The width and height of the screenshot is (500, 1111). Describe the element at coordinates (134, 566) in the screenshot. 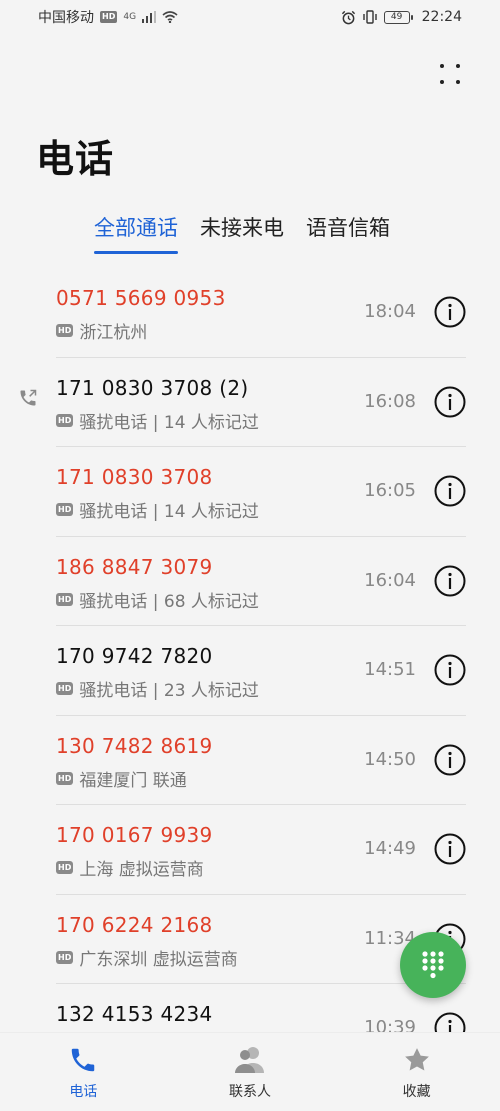

I see `call-number: 186 8847 3079` at that location.